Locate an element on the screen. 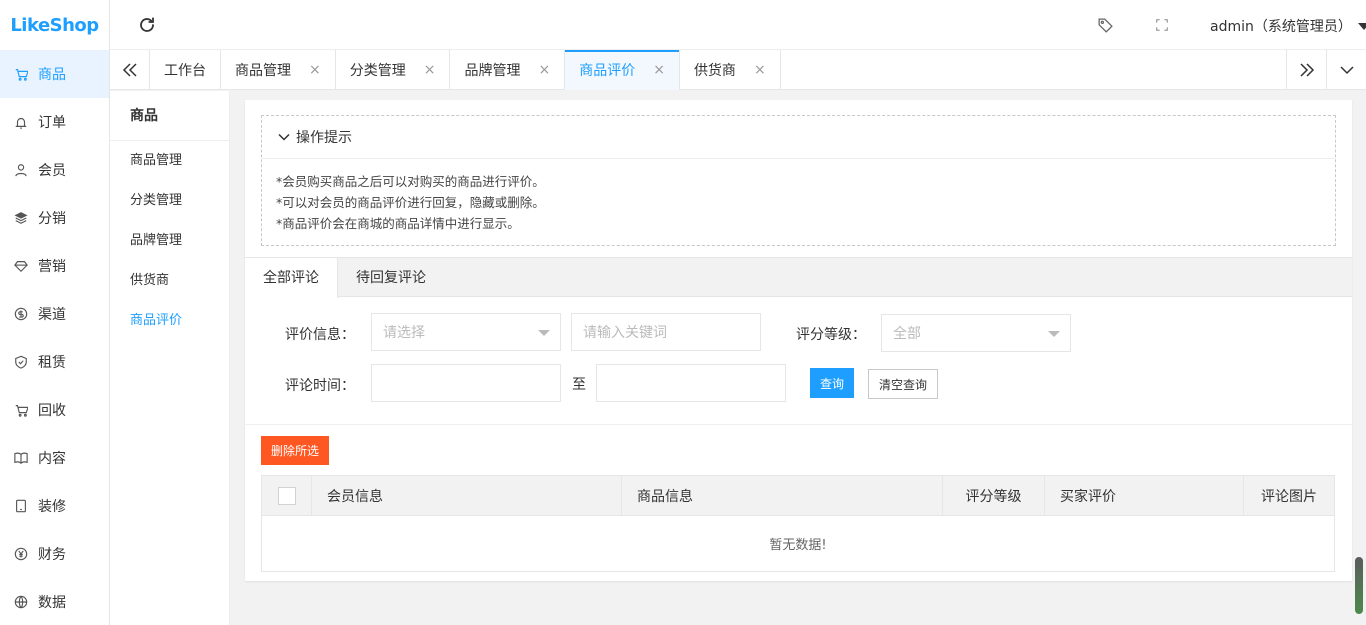 The image size is (1366, 625). page-tab-label: 商品评价 is located at coordinates (607, 71).